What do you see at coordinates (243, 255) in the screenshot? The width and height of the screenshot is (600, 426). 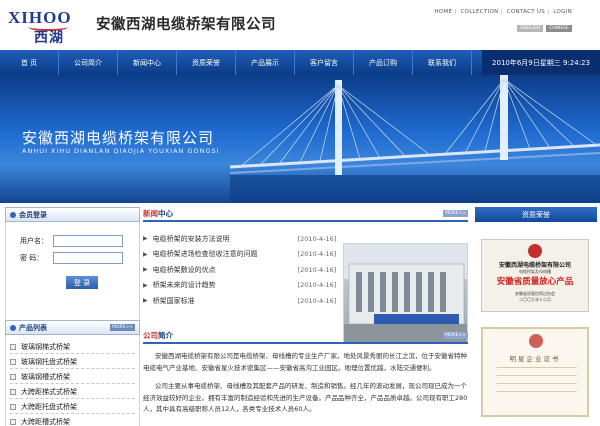 I see `news-item: ▶ 电缆桥架进场检查验收注意的问题 [2010-4-16]` at bounding box center [243, 255].